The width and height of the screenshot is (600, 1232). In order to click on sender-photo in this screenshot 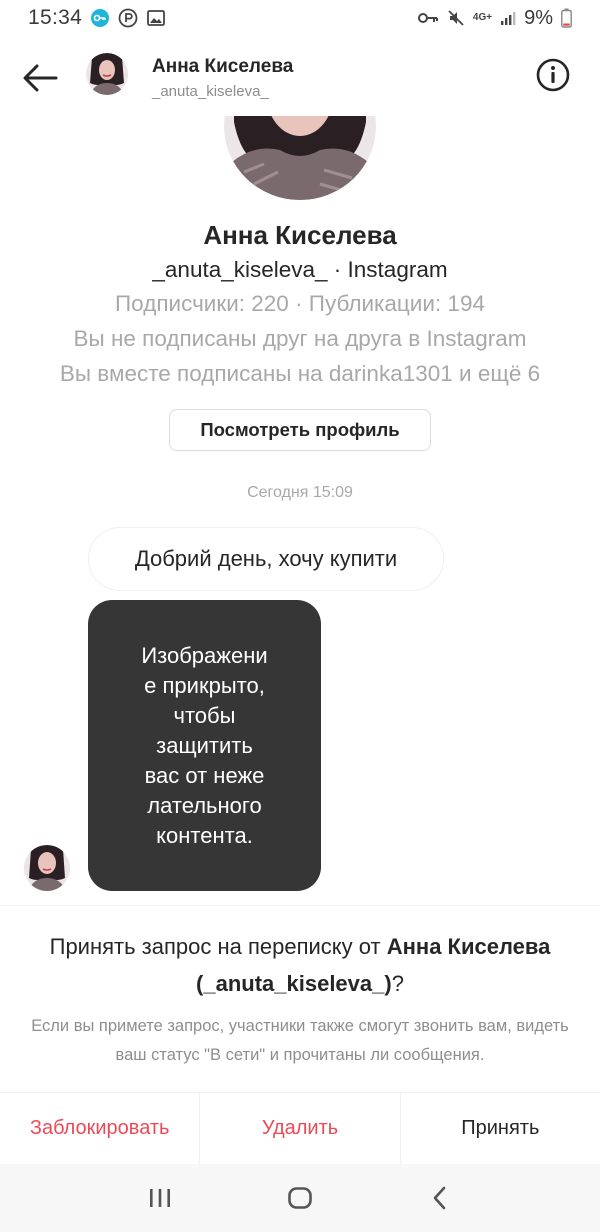, I will do `click(47, 868)`.